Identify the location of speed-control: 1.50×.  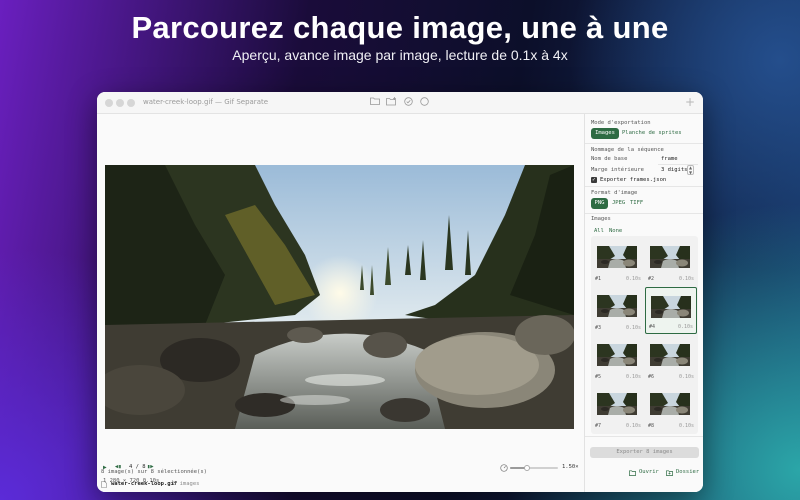
(541, 469).